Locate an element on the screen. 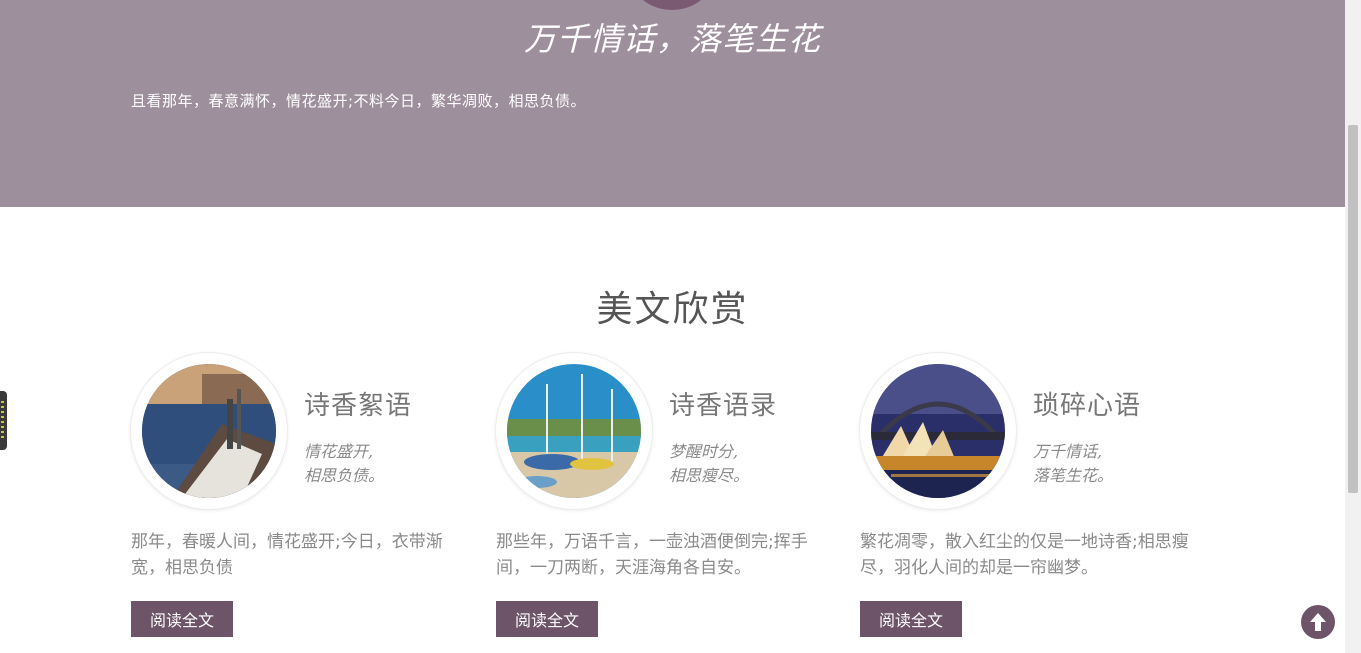 The width and height of the screenshot is (1361, 653). card-description: 繁花凋零，散入红尘的仅是一地诗香;相思瘦尽，羽化人间的却是一帘幽梦。 is located at coordinates (1024, 555).